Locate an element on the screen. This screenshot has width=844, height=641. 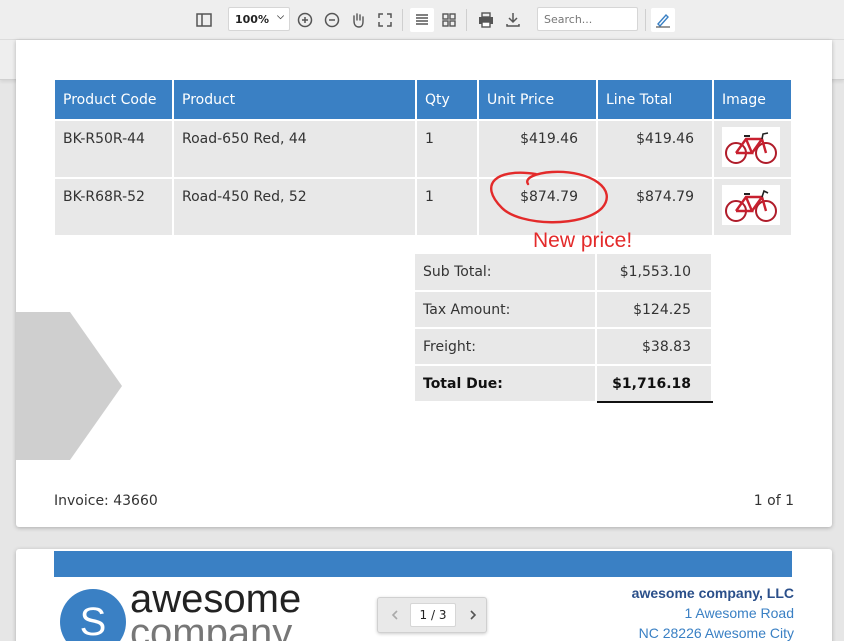
page-count: 1 of 1 is located at coordinates (773, 501).